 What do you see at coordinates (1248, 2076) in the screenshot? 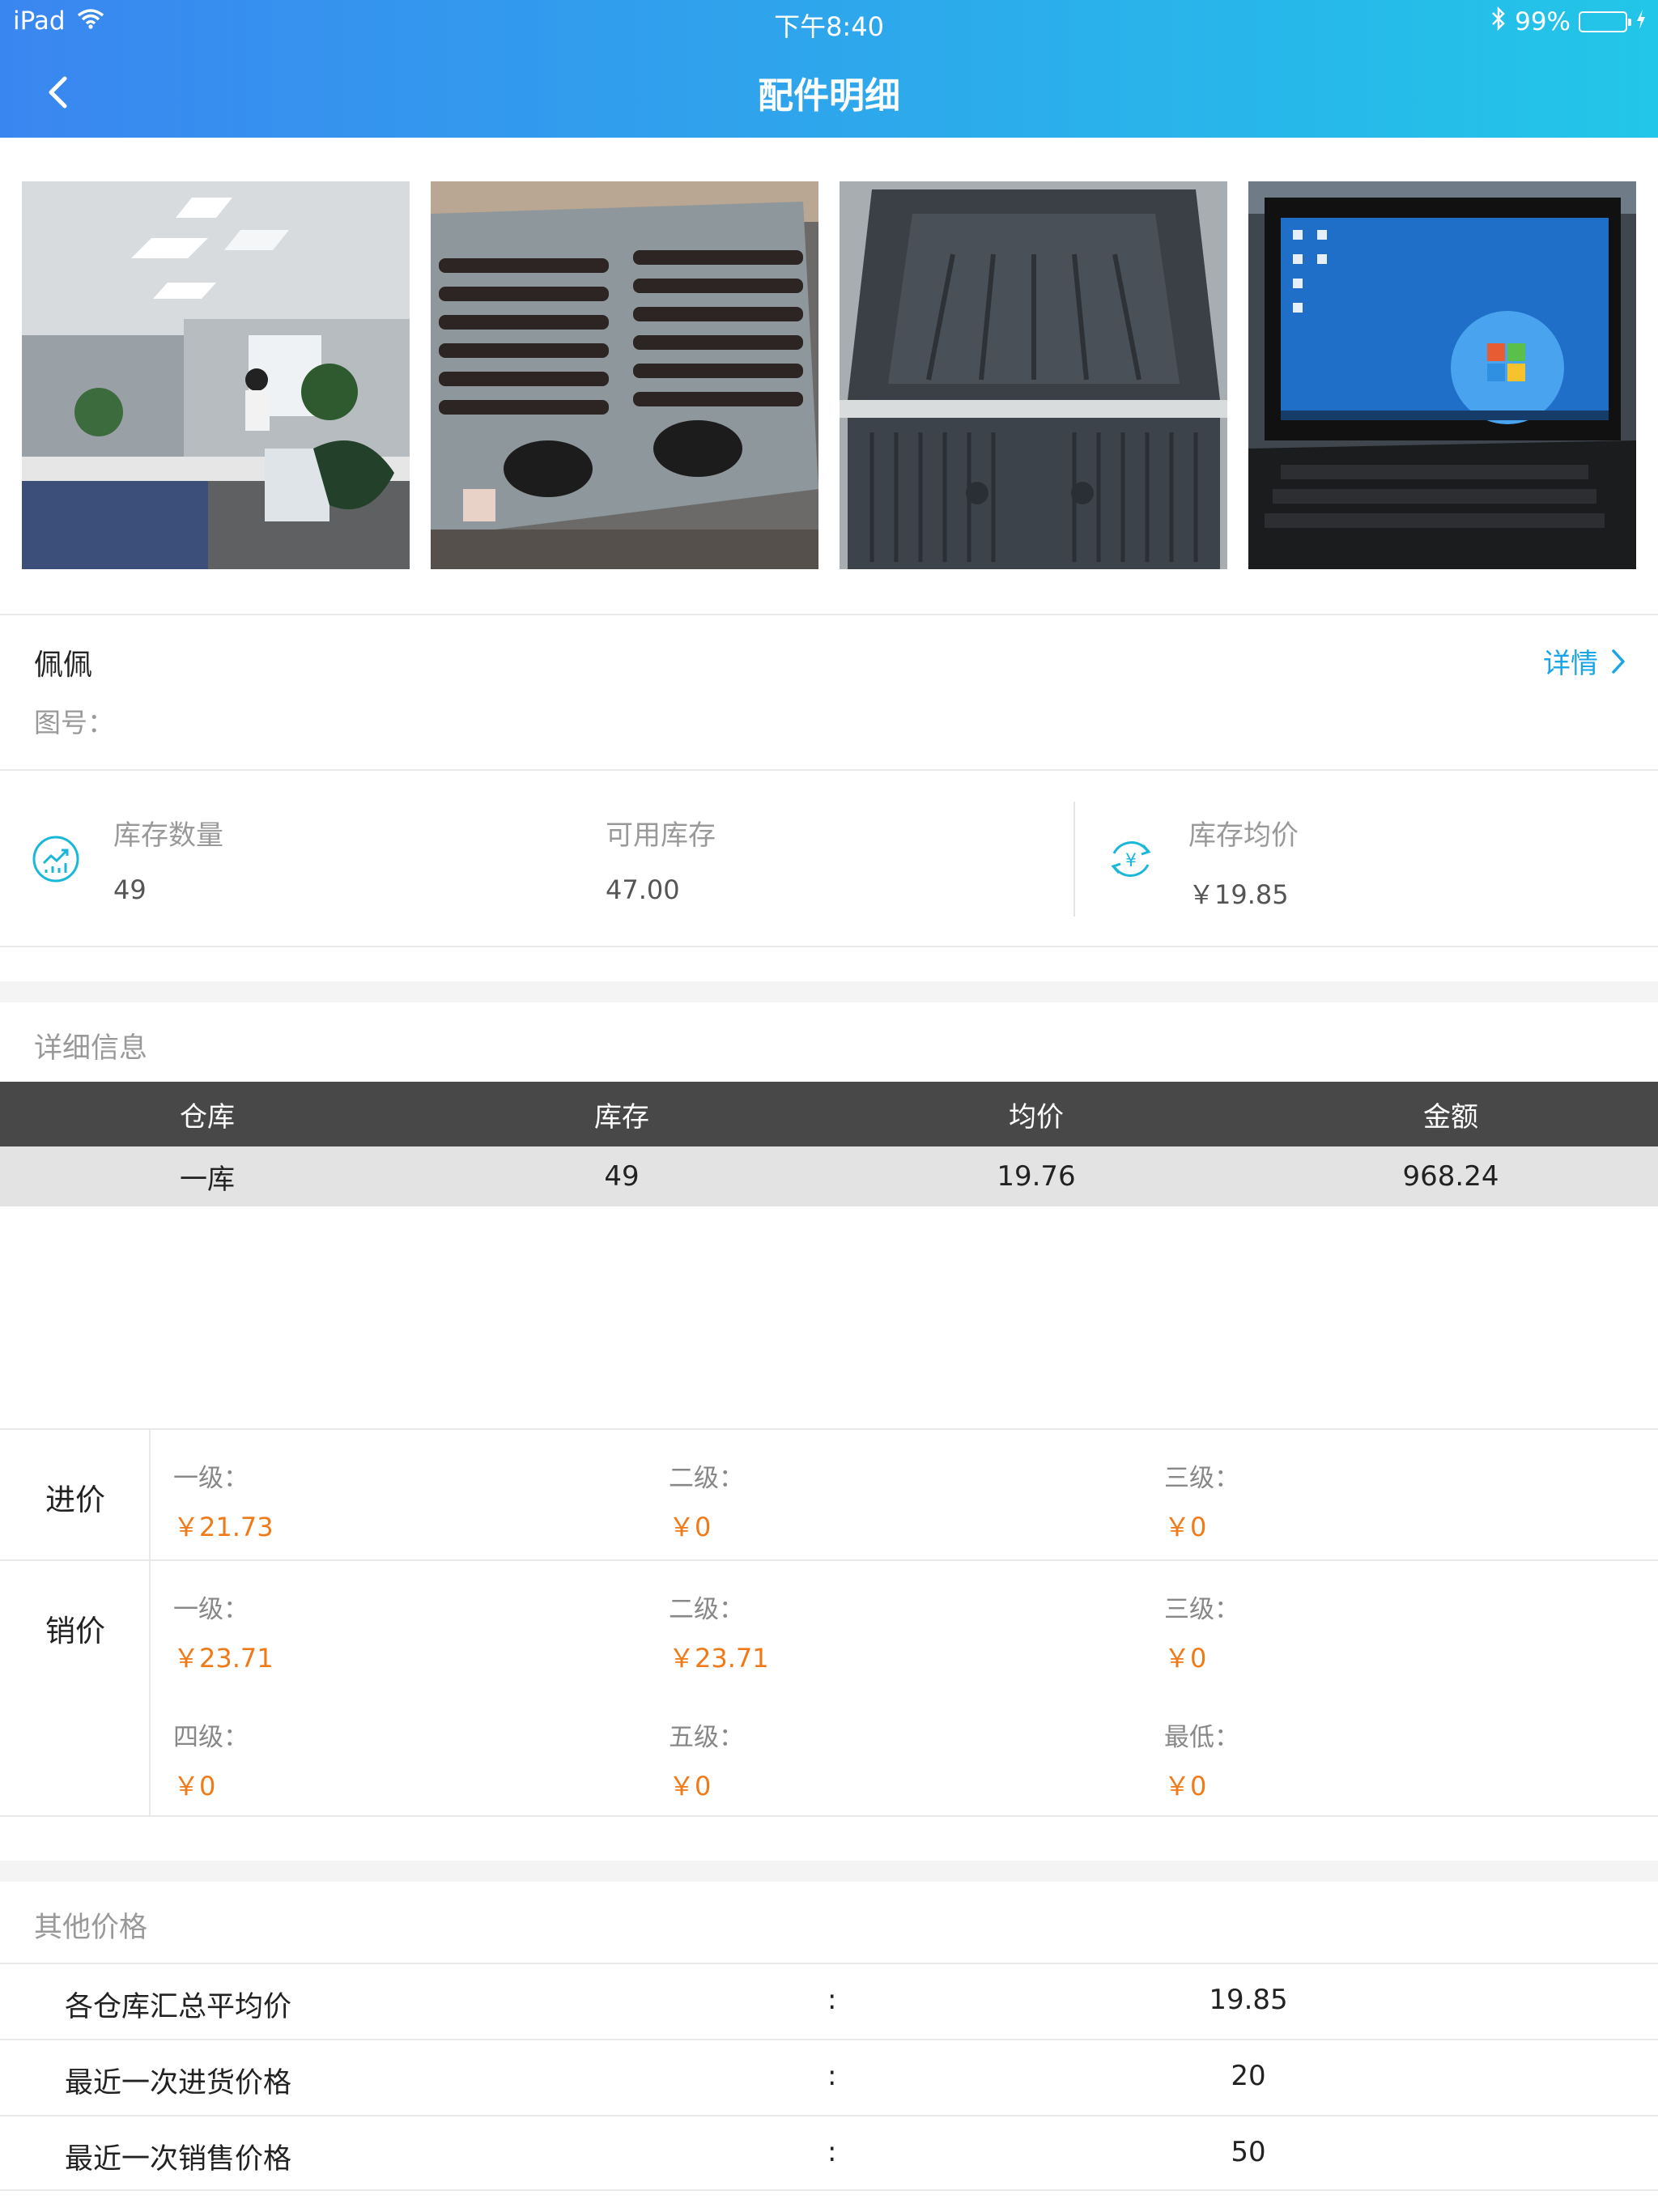
I see `other-price-value: 20` at bounding box center [1248, 2076].